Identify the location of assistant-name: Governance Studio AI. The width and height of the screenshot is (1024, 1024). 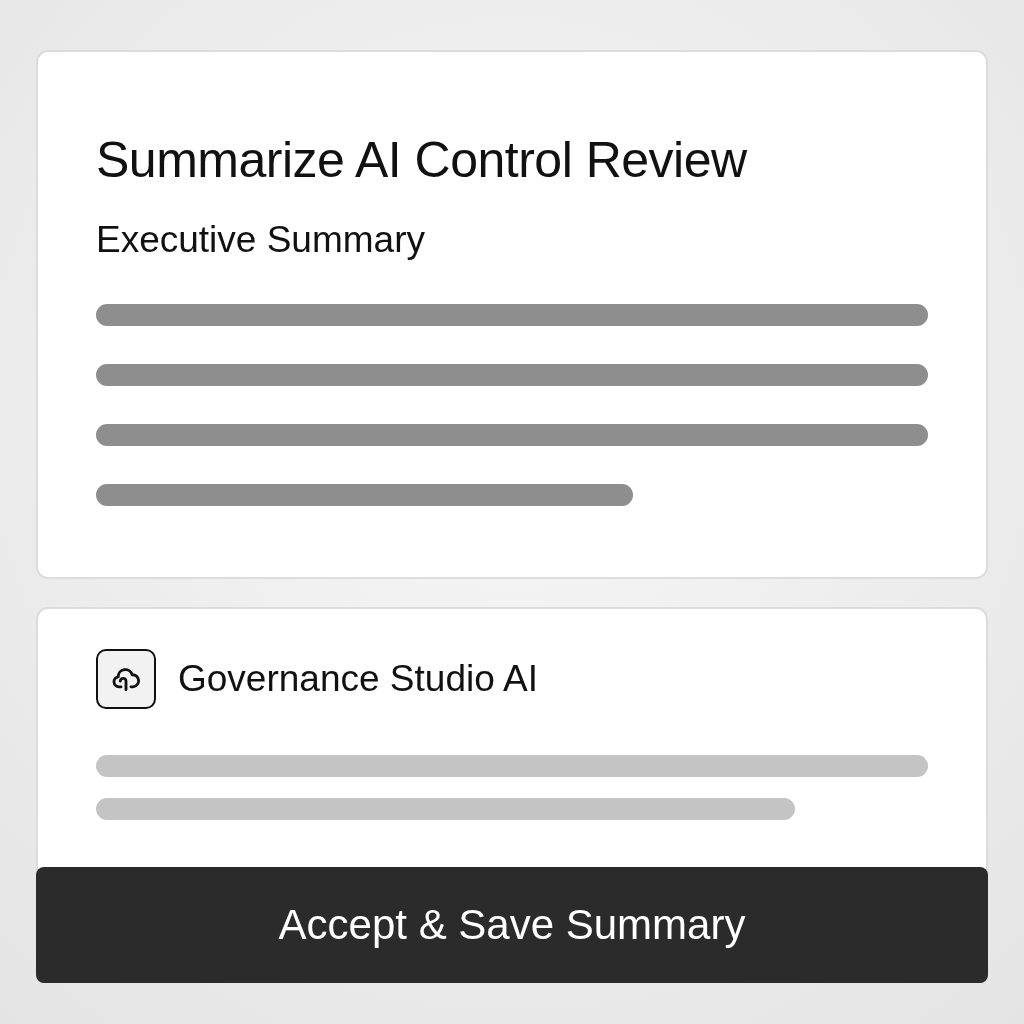
(358, 679).